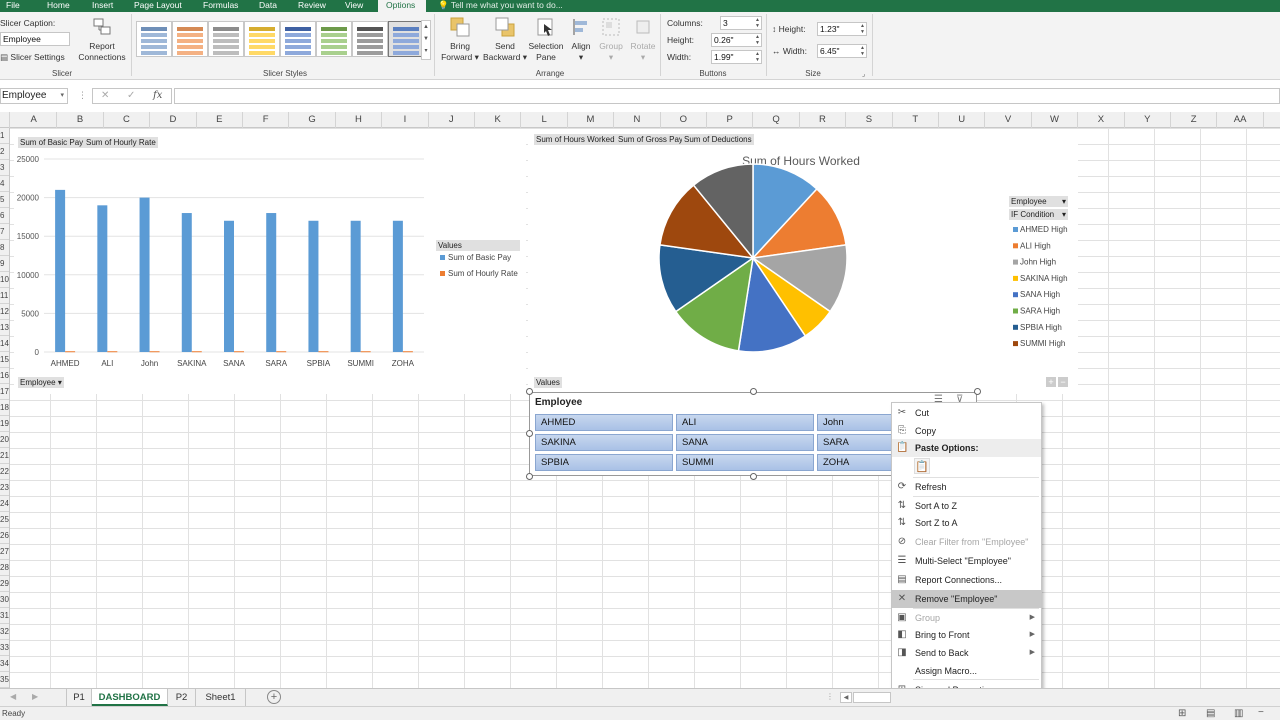  What do you see at coordinates (268, 6) in the screenshot?
I see `tab-data: Data` at bounding box center [268, 6].